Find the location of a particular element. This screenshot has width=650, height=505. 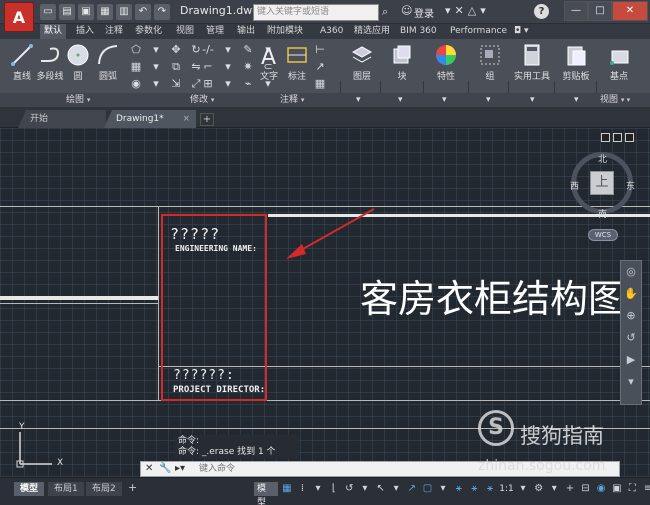

tab-featured-apps: 精选应用 is located at coordinates (372, 31).